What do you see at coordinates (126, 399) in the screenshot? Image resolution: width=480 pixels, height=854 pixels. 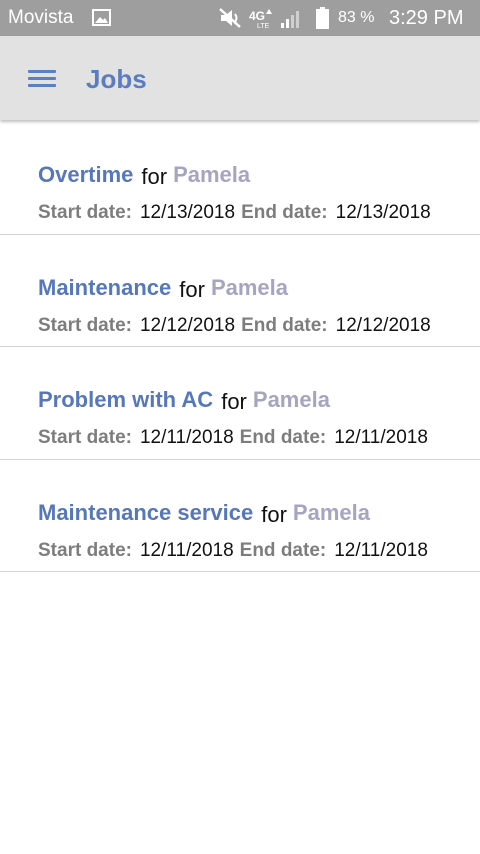 I see `job-name: Problem with AC` at bounding box center [126, 399].